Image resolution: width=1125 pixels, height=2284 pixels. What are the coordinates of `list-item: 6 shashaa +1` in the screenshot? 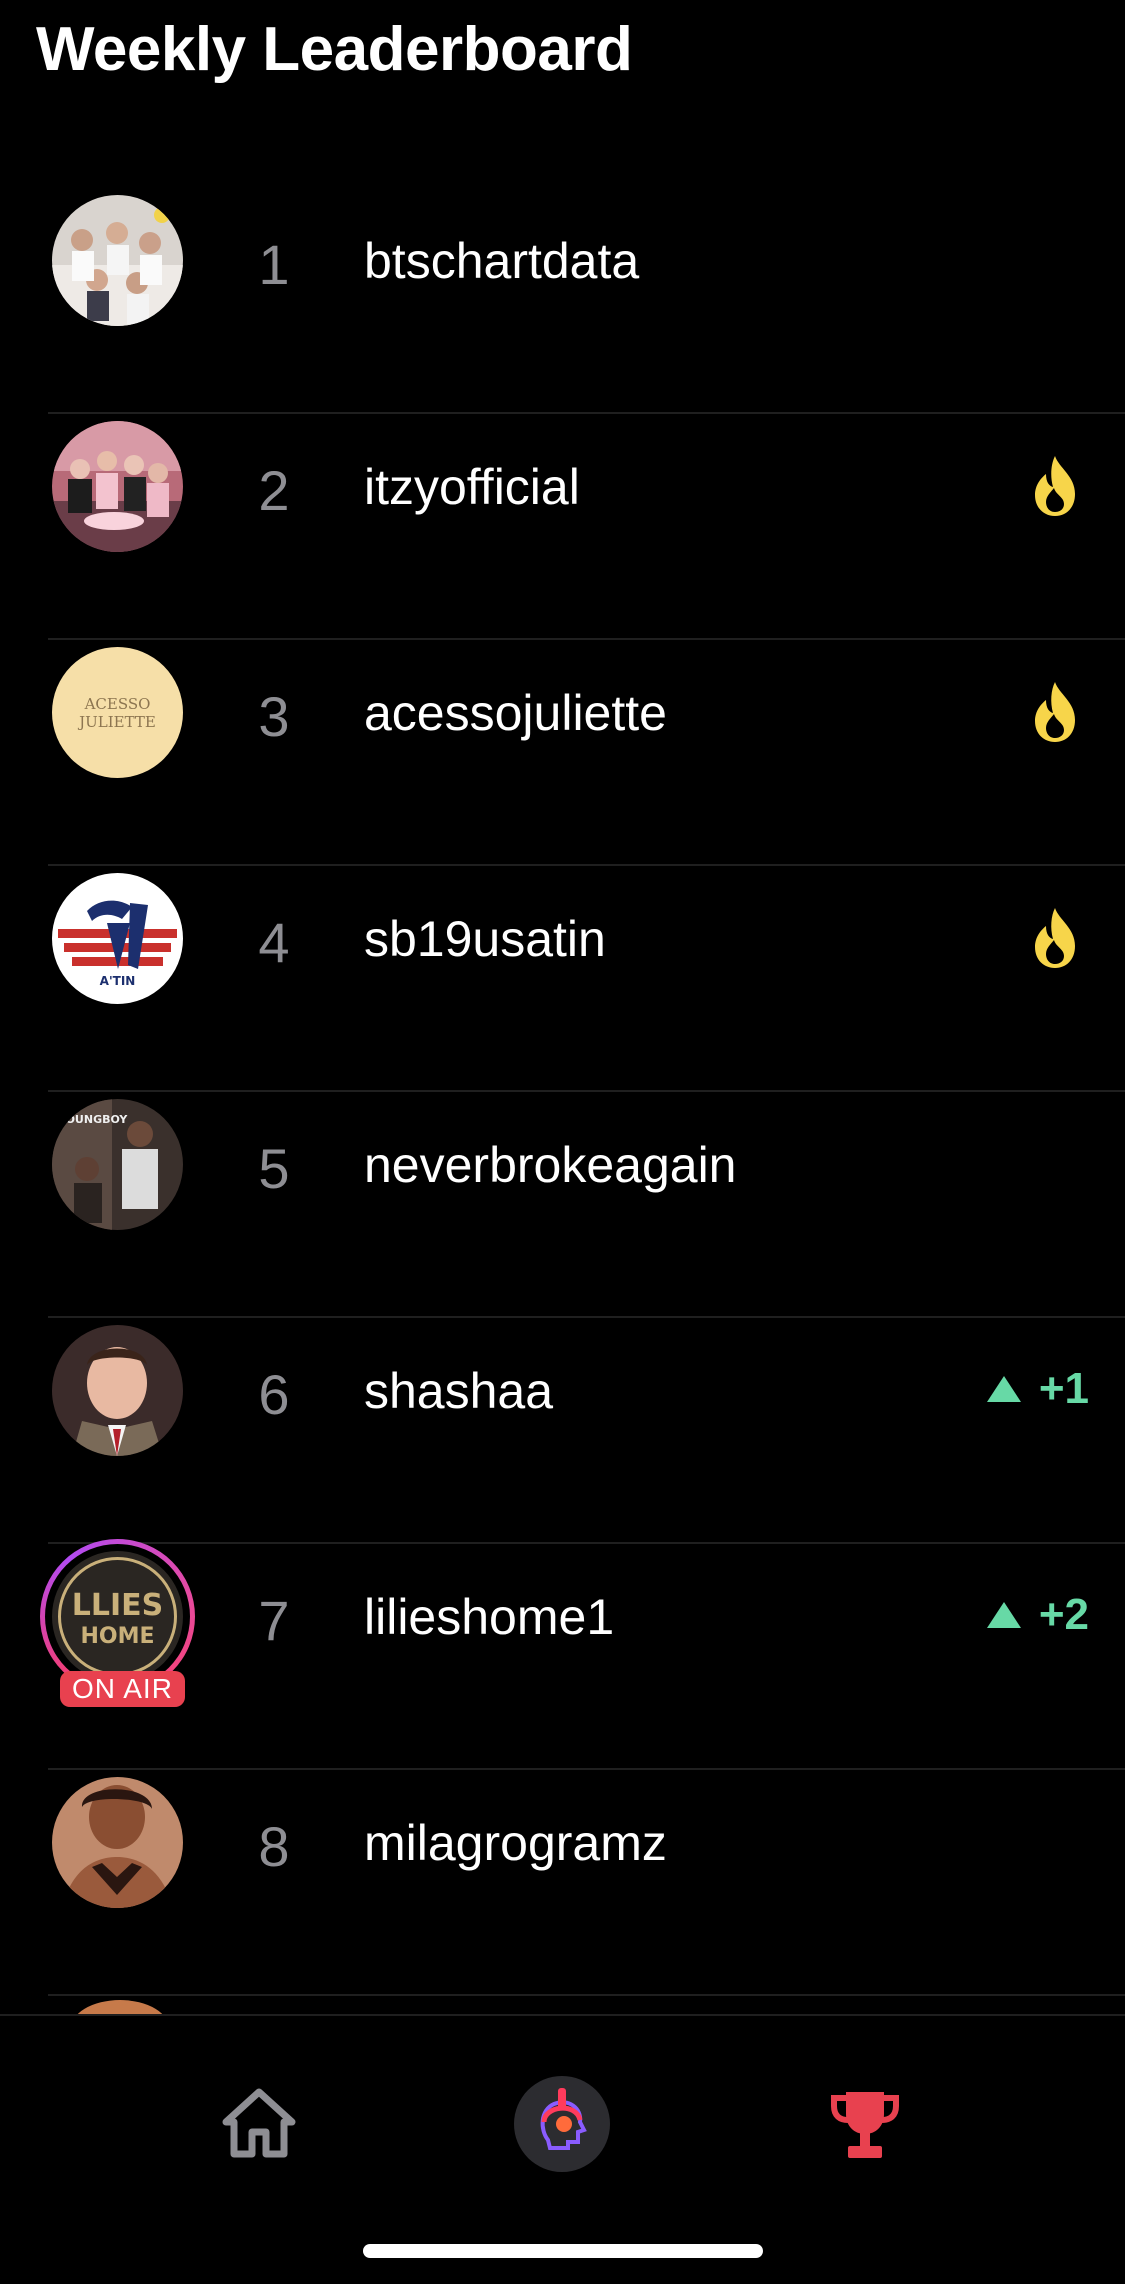 It's located at (562, 1431).